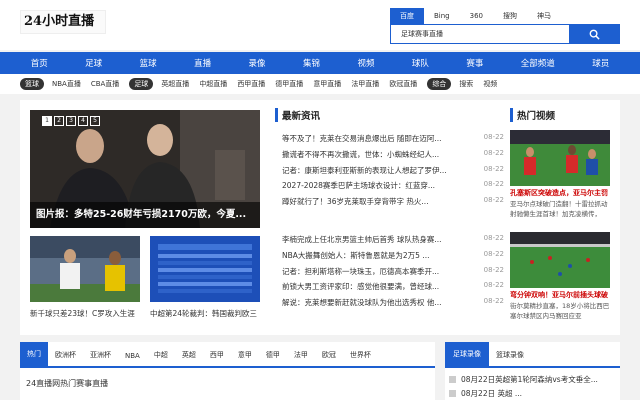 Image resolution: width=640 pixels, height=400 pixels. What do you see at coordinates (132, 359) in the screenshot?
I see `event-tab: NBA` at bounding box center [132, 359].